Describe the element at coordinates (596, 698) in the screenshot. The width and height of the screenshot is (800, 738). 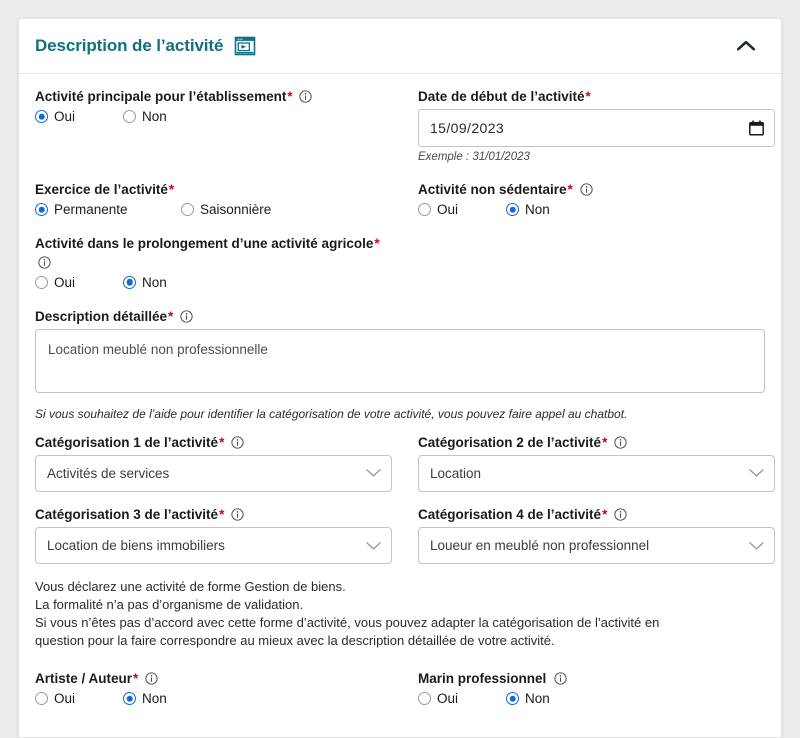
I see `radio-group-marin-professionnel: Oui Non` at that location.